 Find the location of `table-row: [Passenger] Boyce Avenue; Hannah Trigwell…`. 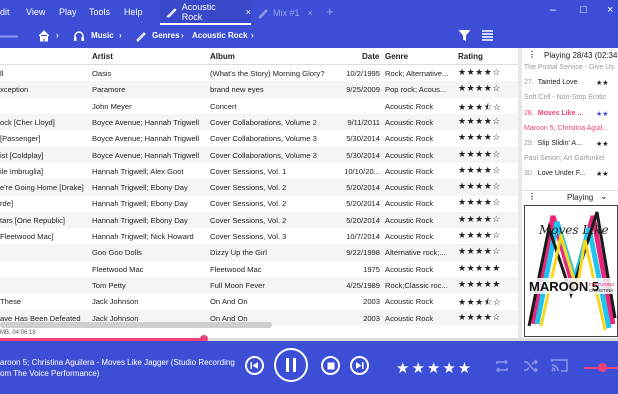

table-row: [Passenger] Boyce Avenue; Hannah Trigwell… is located at coordinates (259, 138).